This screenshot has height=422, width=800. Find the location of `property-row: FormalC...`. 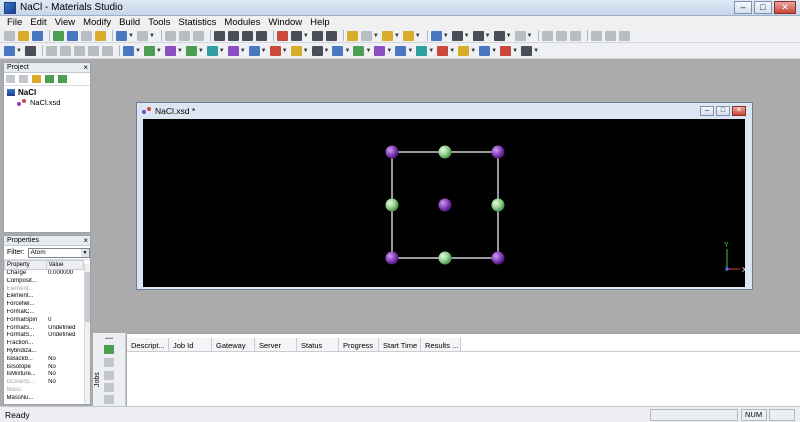

property-row: FormalC... is located at coordinates (44, 313).